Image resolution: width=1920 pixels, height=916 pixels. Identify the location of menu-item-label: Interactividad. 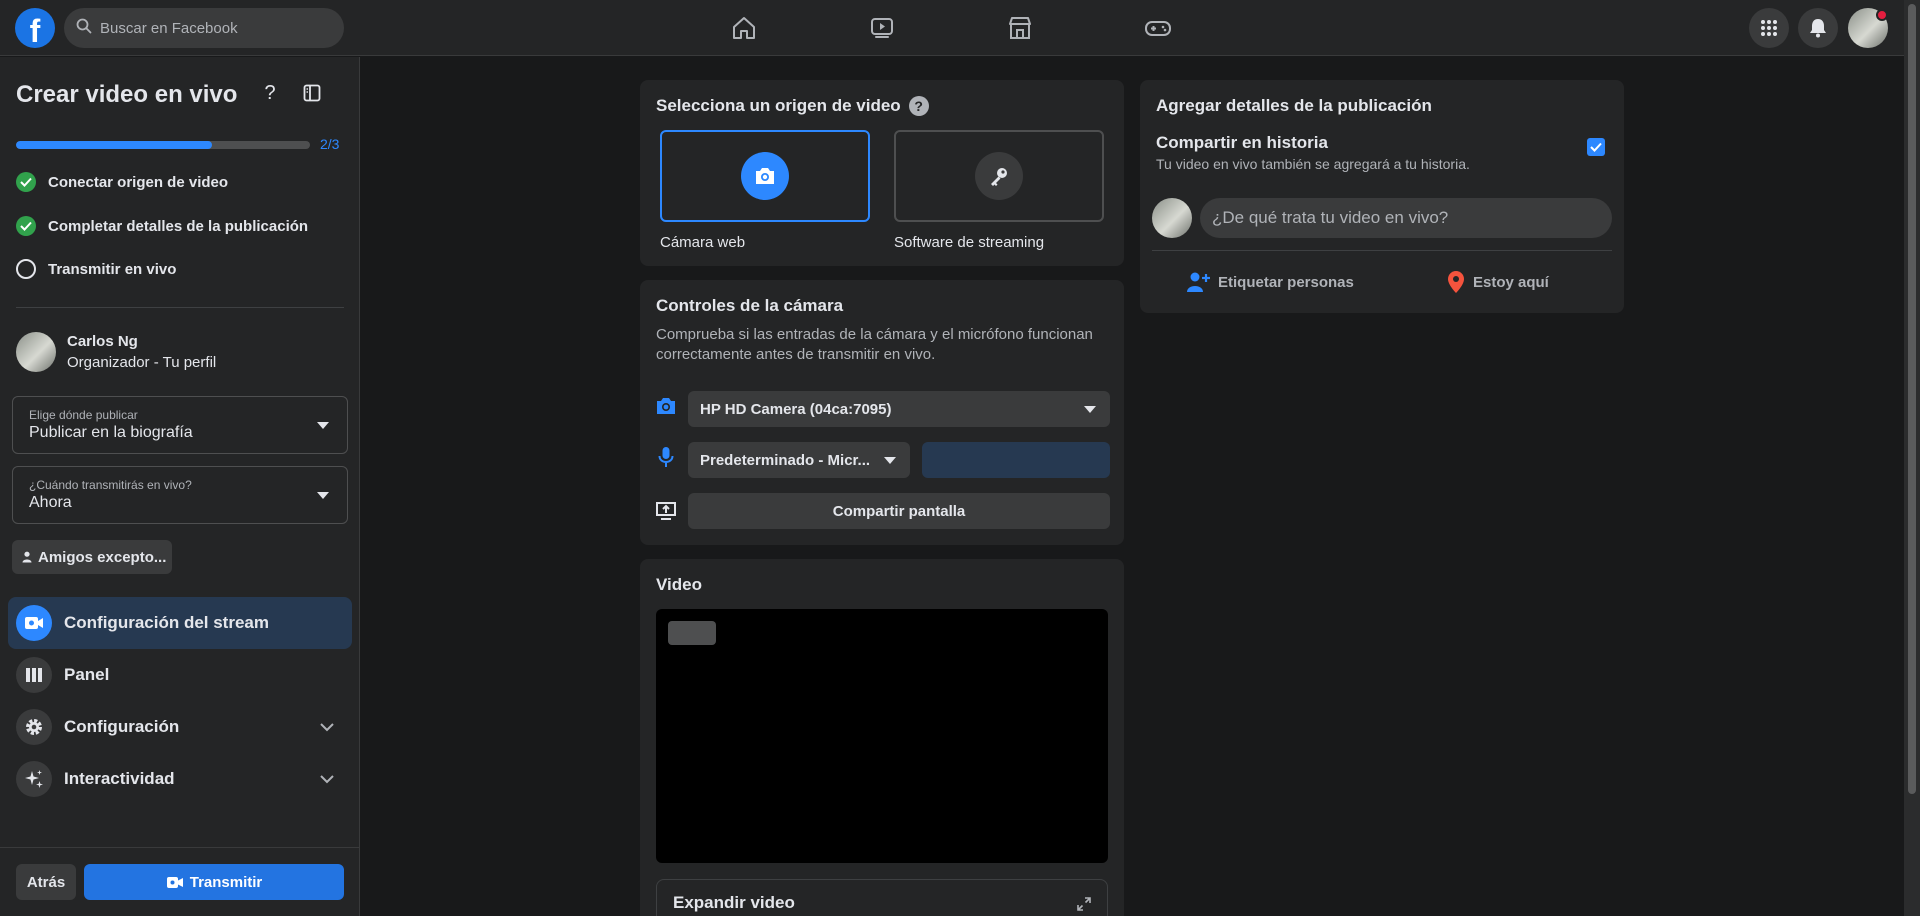
(119, 778).